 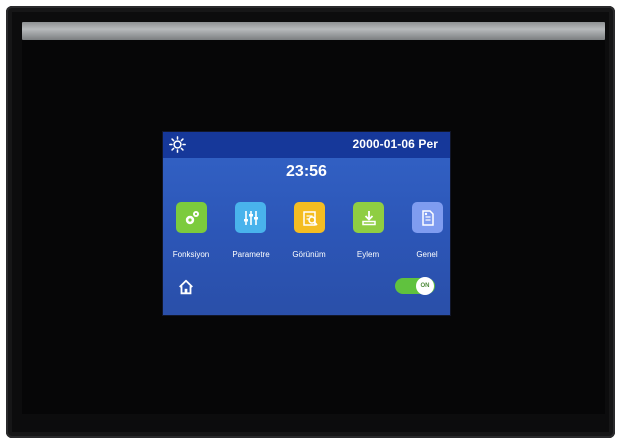 I want to click on gorunum-button, so click(x=309, y=217).